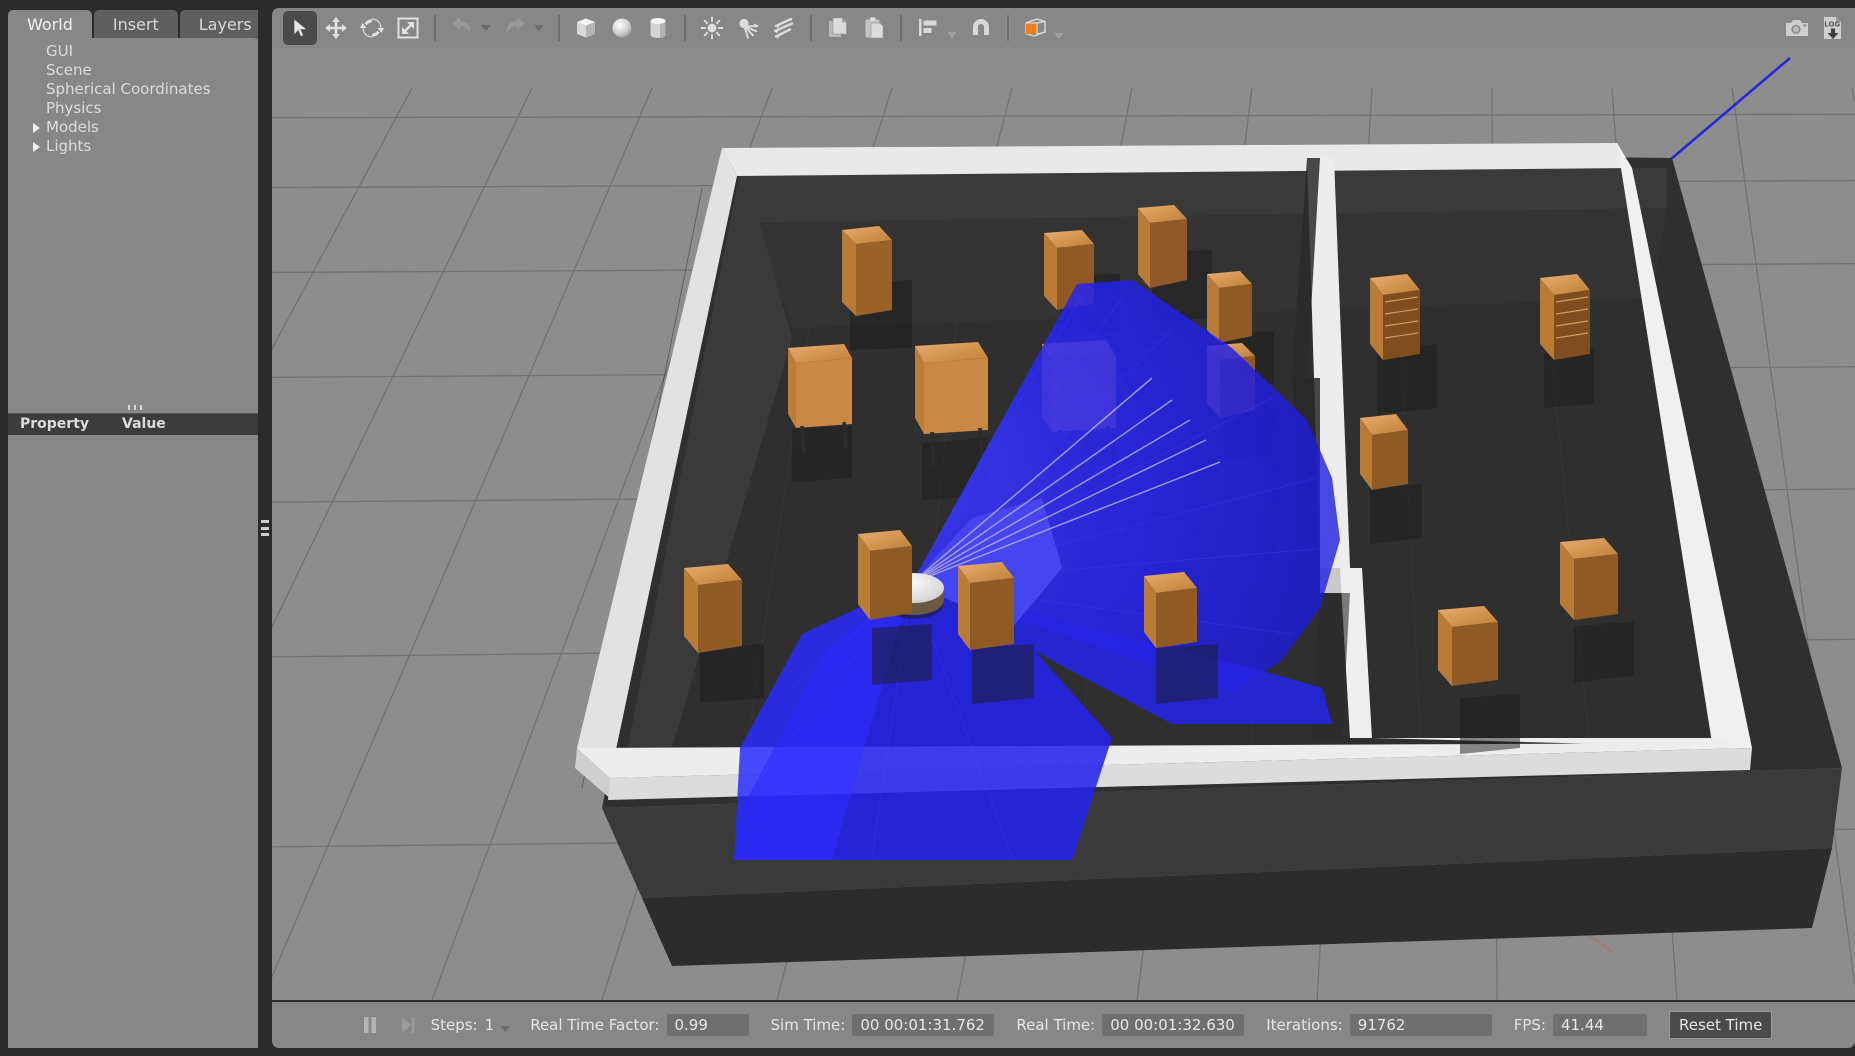 This screenshot has height=1056, width=1855. I want to click on move-arrows-icon, so click(336, 28).